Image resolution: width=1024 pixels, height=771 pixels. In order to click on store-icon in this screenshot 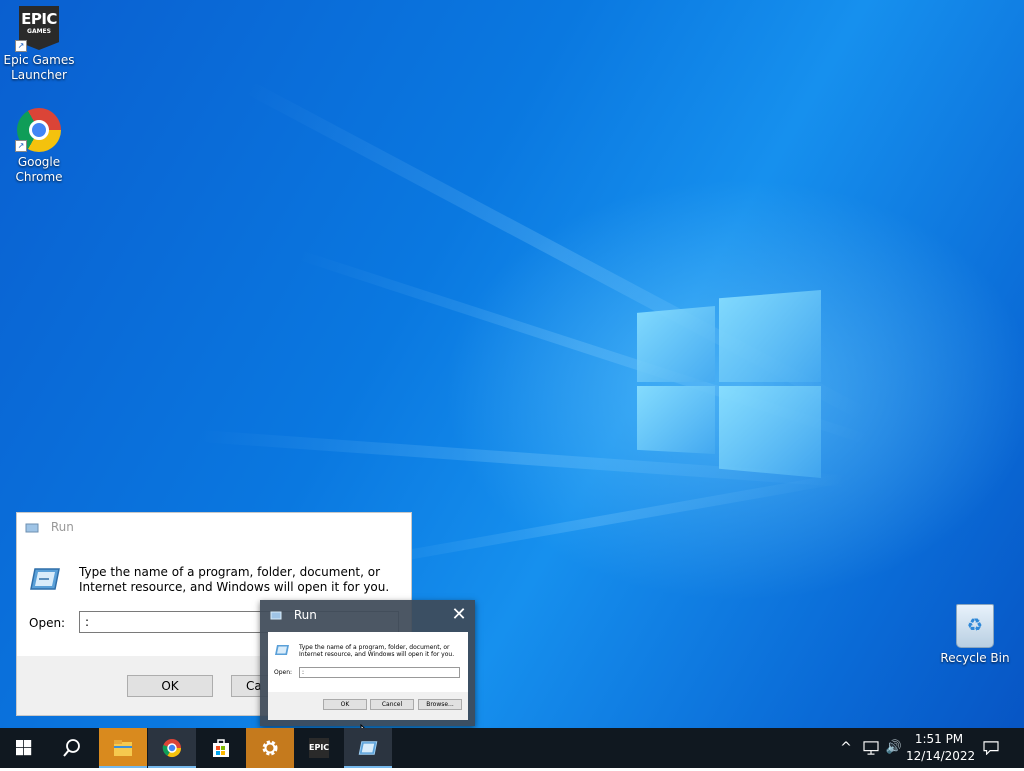, I will do `click(221, 748)`.